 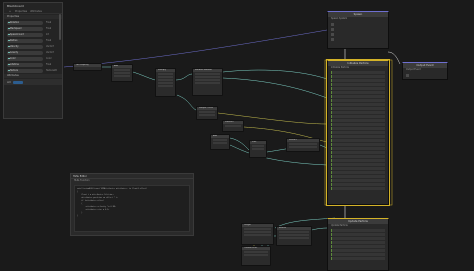 I want to click on operator-node: Vector3, so click(x=303, y=145).